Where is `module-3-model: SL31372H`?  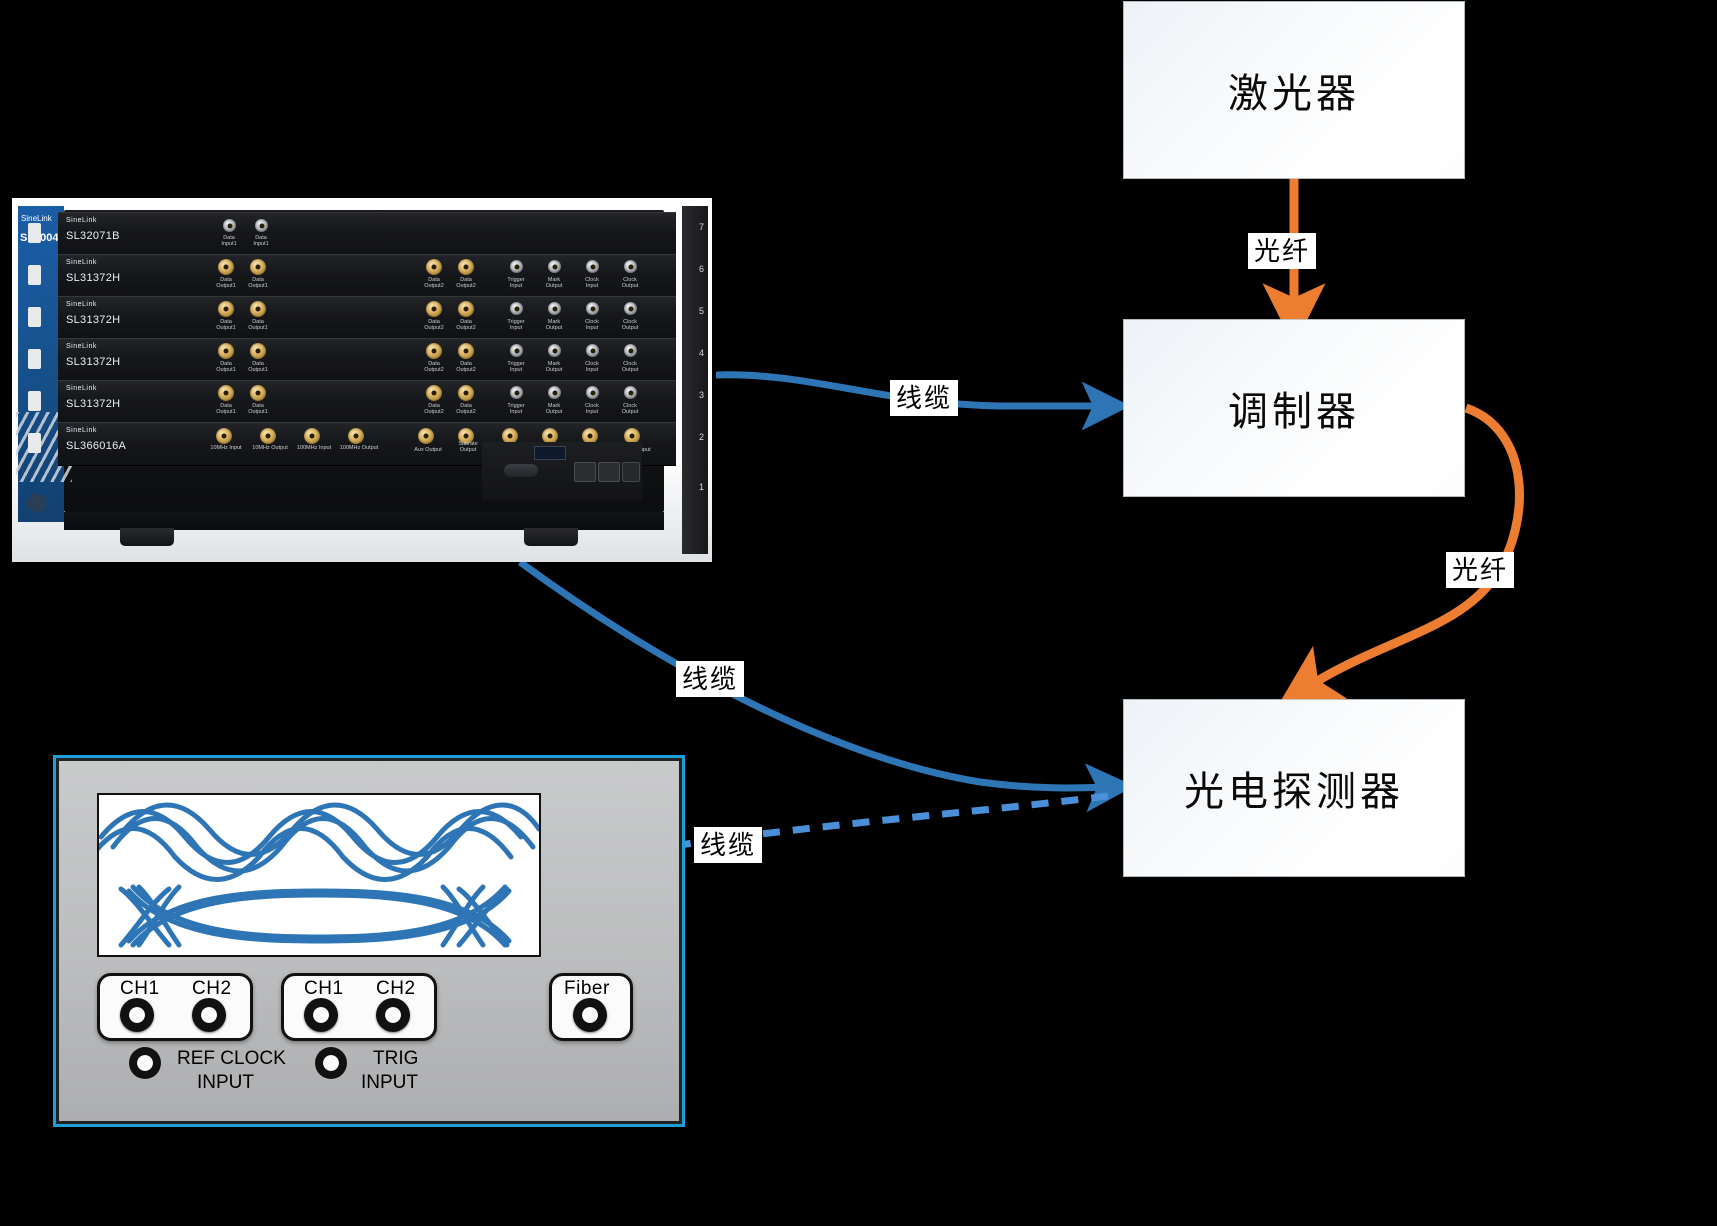 module-3-model: SL31372H is located at coordinates (93, 362).